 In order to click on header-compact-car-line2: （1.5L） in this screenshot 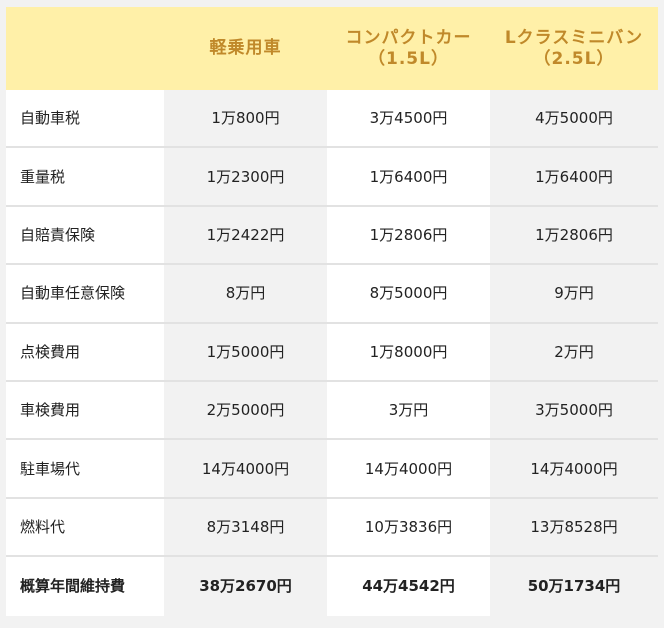, I will do `click(408, 58)`.